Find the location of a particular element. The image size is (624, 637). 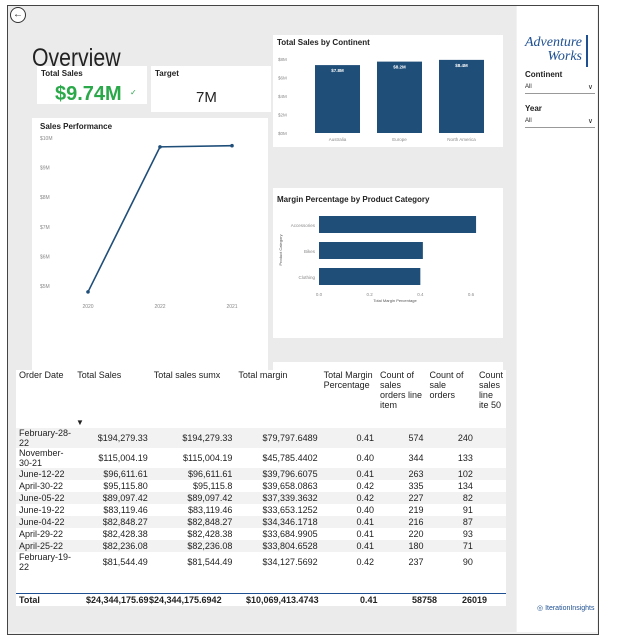

bar-Accessories is located at coordinates (398, 224).